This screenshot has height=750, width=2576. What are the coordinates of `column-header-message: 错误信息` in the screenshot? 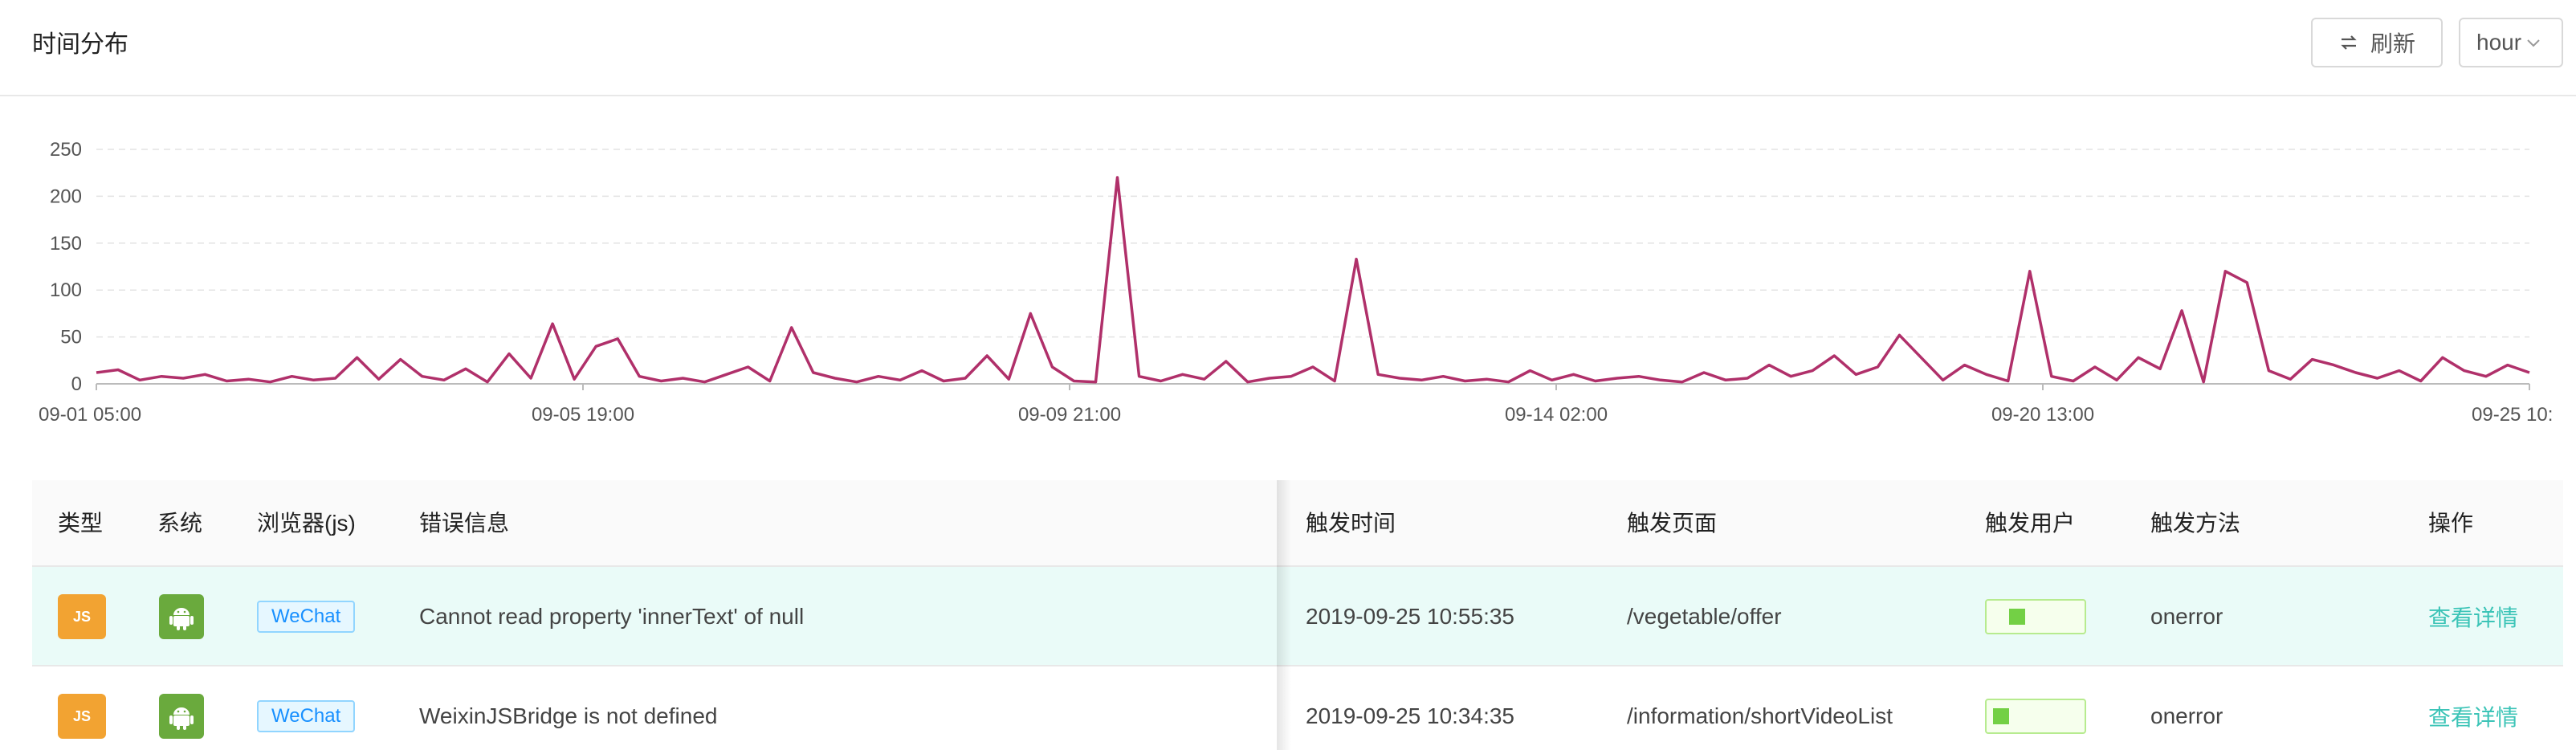 It's located at (465, 523).